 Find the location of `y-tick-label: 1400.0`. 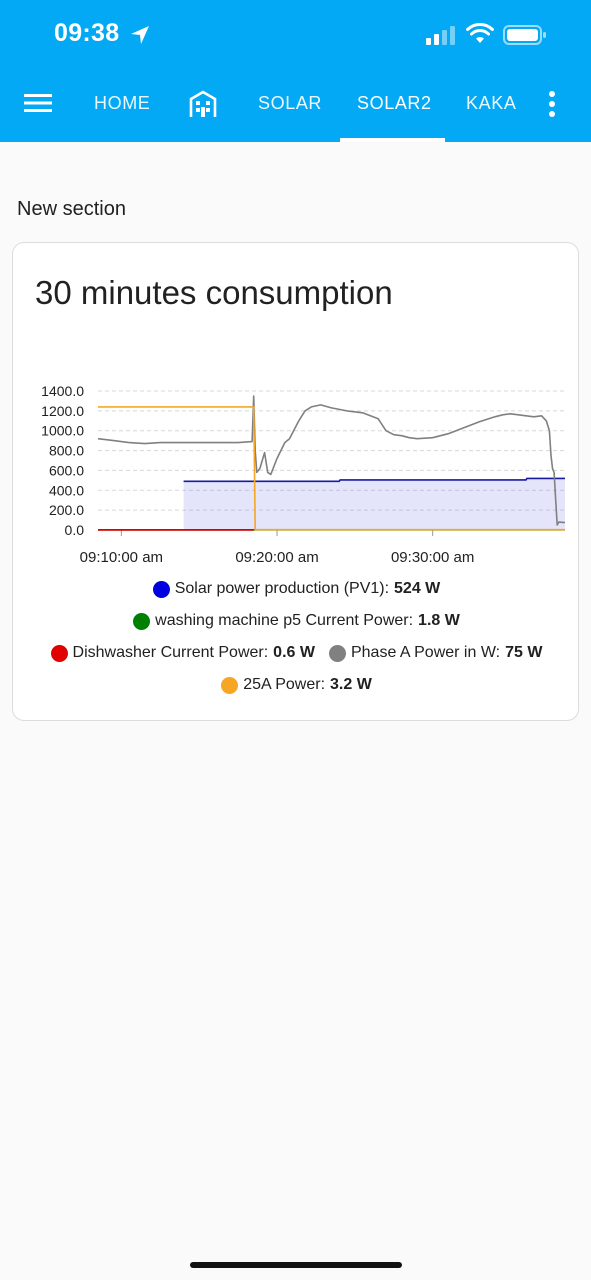

y-tick-label: 1400.0 is located at coordinates (62, 391).